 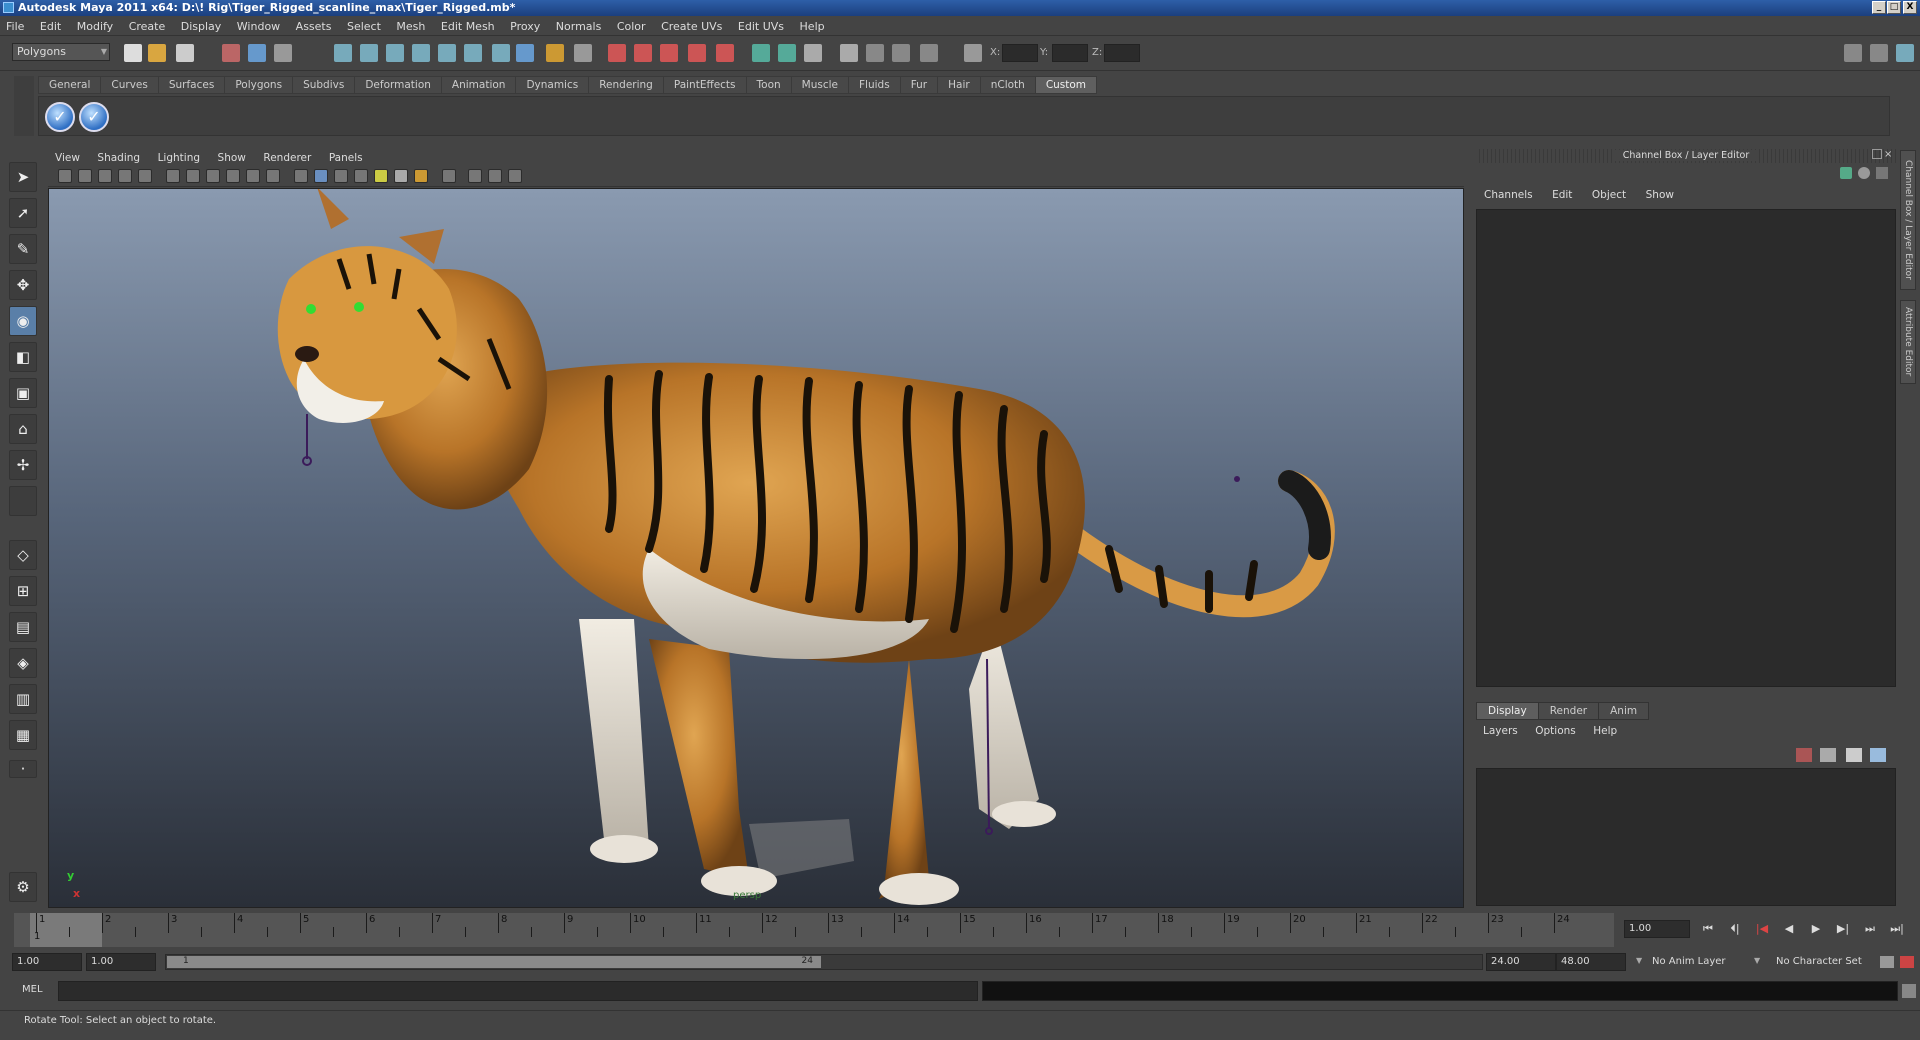 I want to click on viewport-menu-view: View, so click(x=67, y=158).